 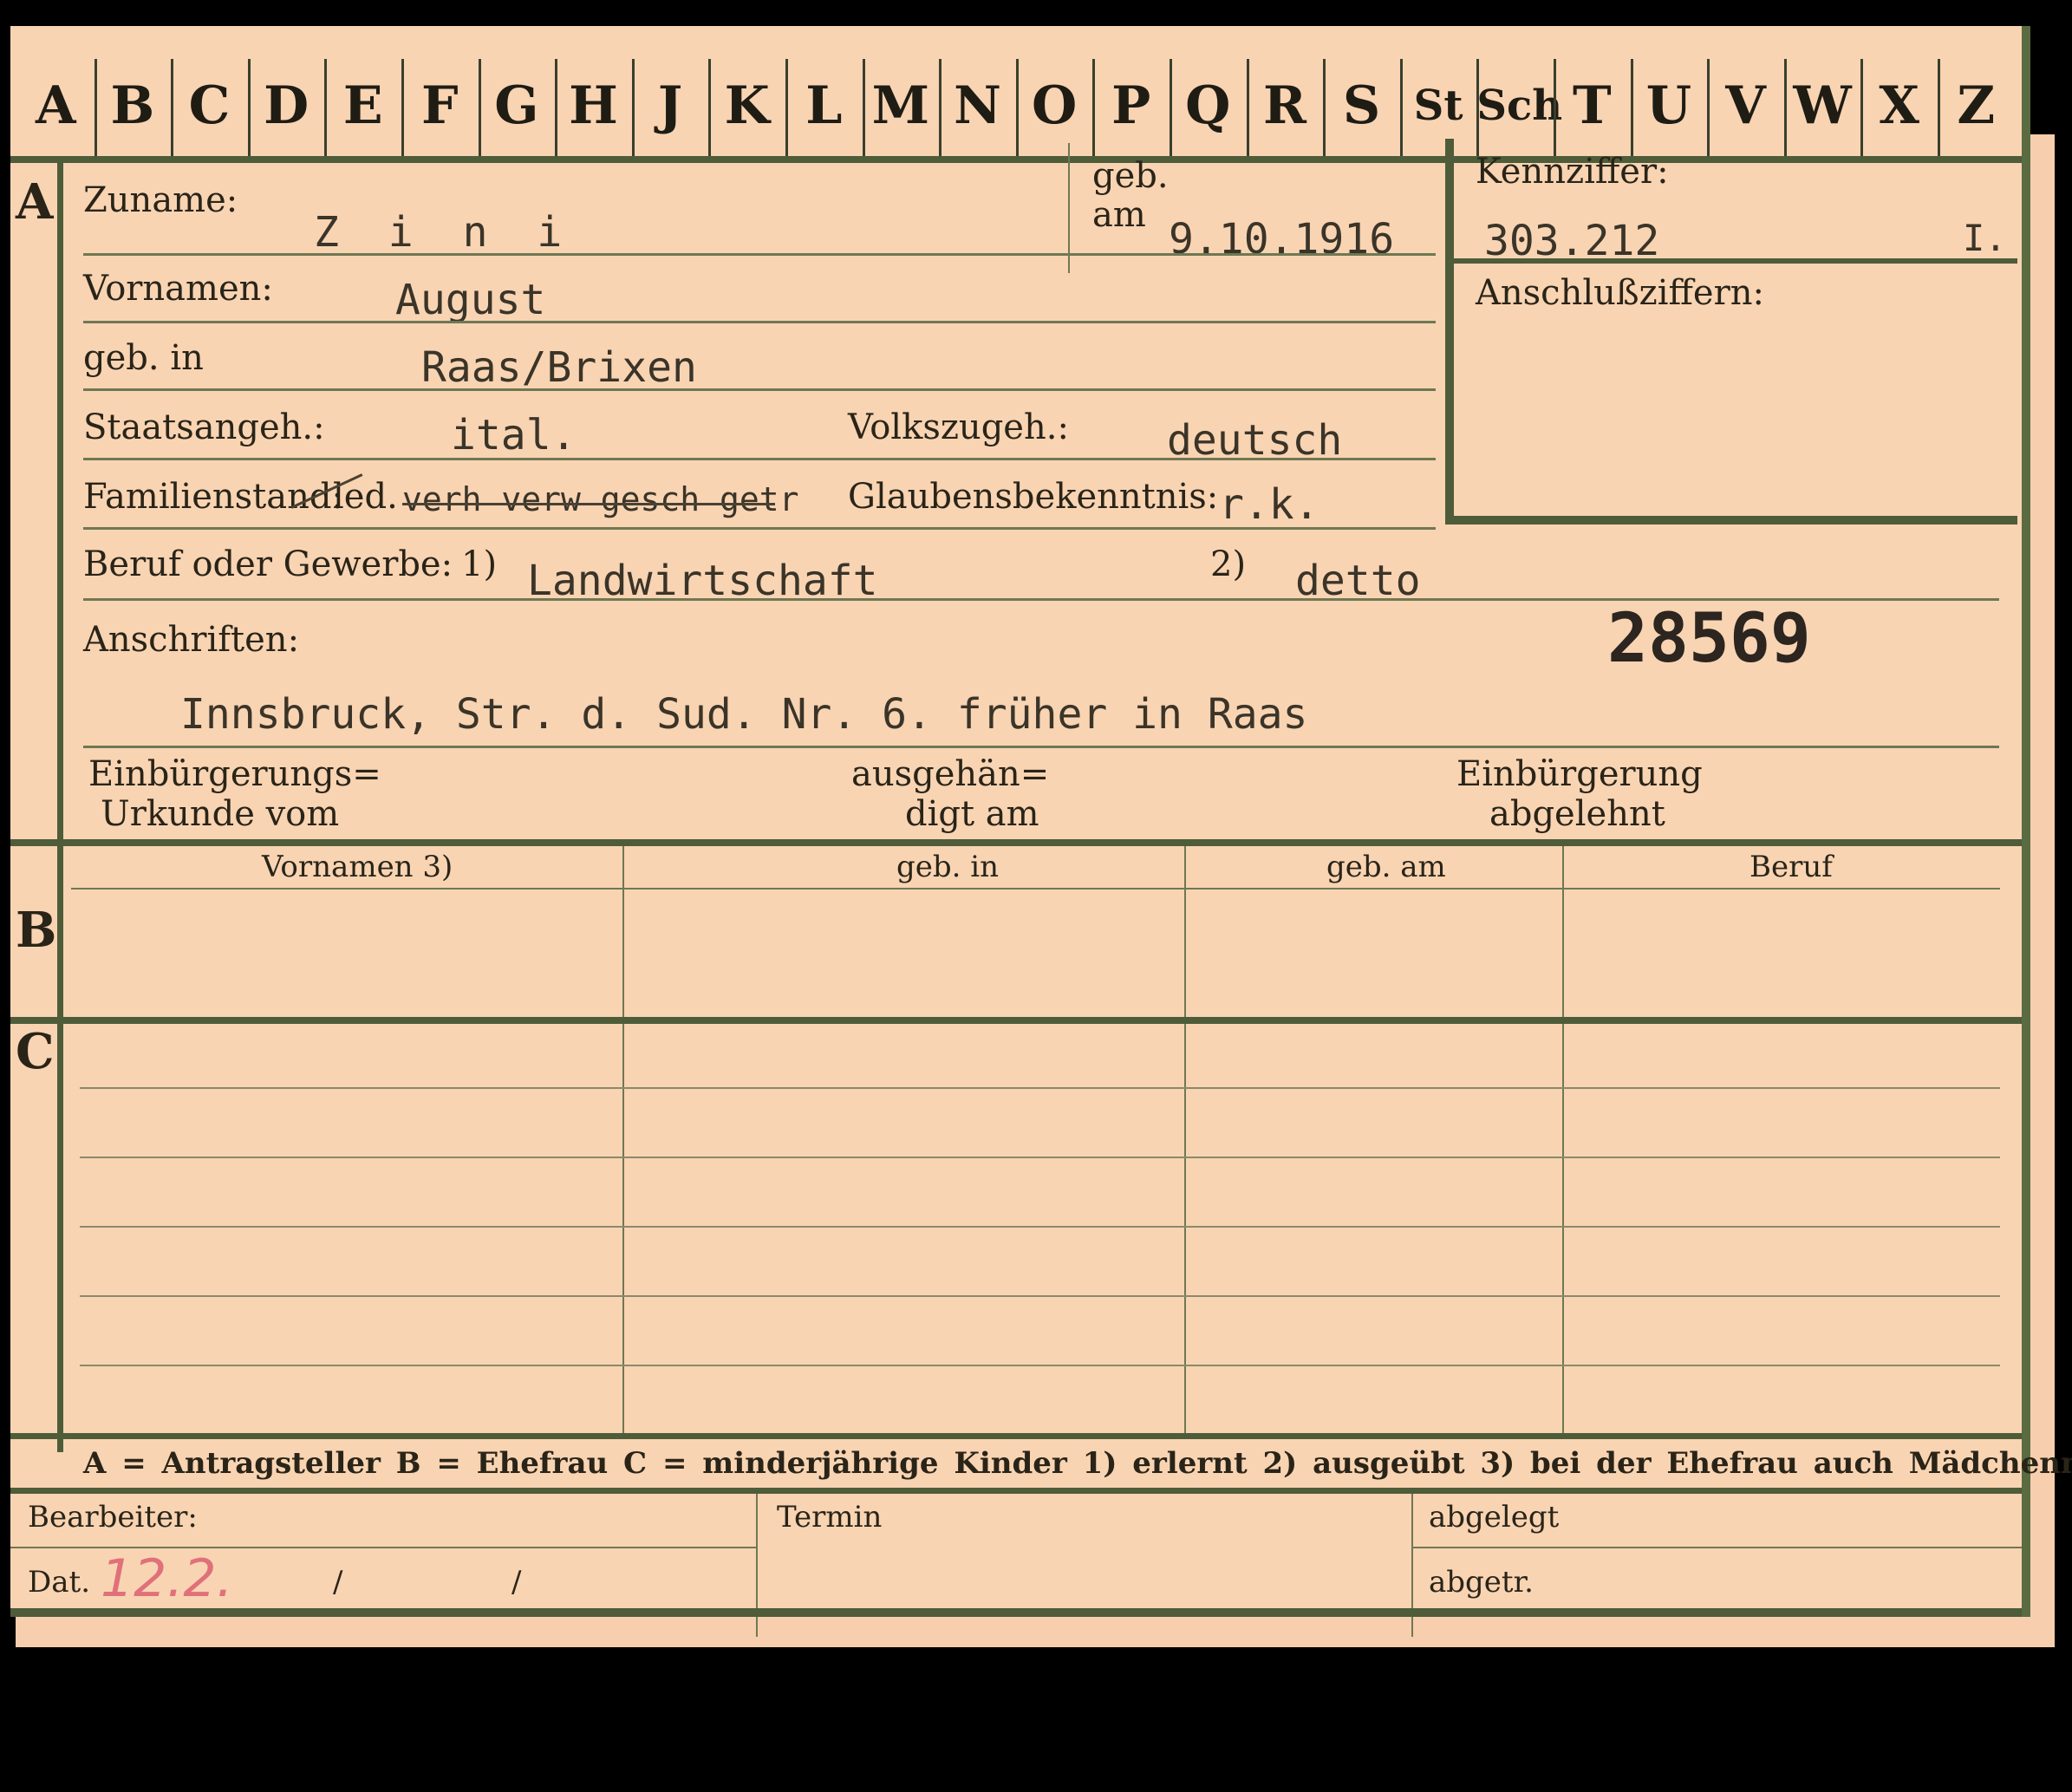 I want to click on alphabet-tab-d: D, so click(x=286, y=106).